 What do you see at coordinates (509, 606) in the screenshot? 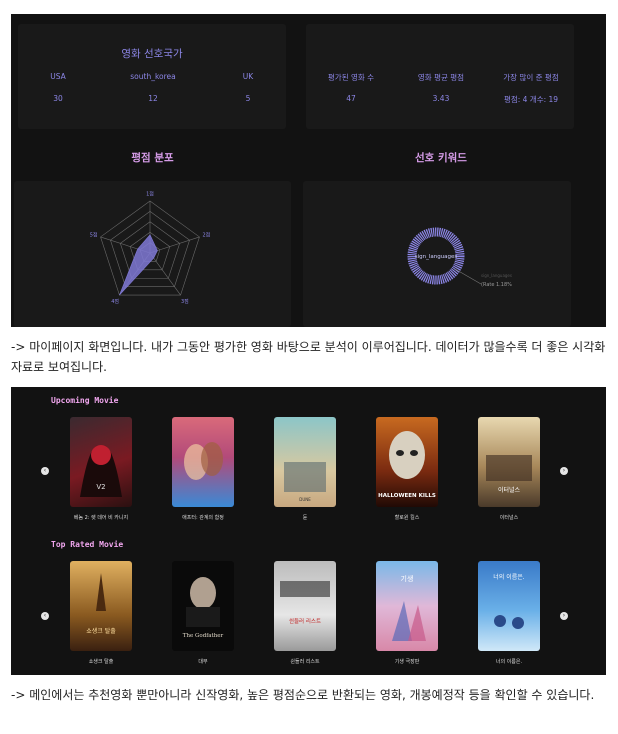
I see `poster-your-name: 너의 이름은.` at bounding box center [509, 606].